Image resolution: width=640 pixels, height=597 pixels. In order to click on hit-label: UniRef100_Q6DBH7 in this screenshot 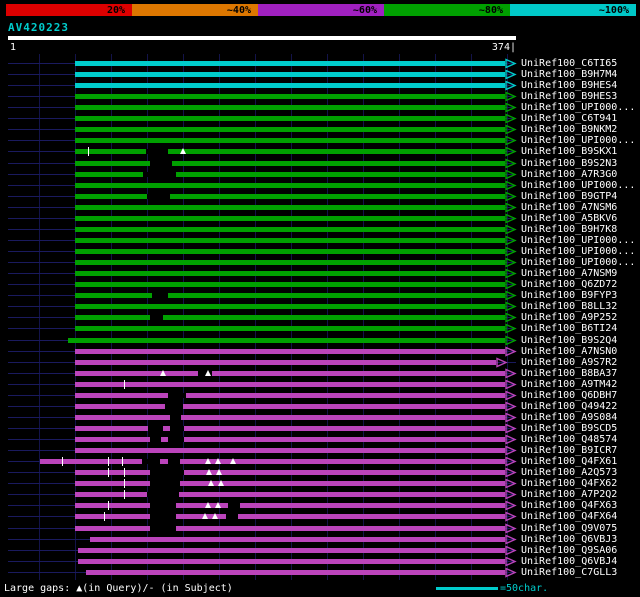, I will do `click(569, 395)`.